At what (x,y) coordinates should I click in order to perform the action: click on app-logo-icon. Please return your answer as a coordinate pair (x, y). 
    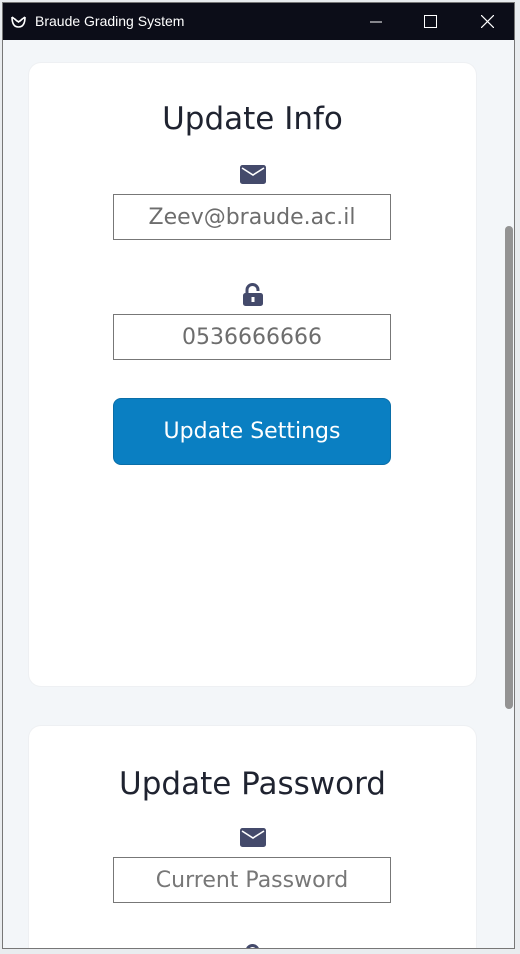
    Looking at the image, I should click on (18, 22).